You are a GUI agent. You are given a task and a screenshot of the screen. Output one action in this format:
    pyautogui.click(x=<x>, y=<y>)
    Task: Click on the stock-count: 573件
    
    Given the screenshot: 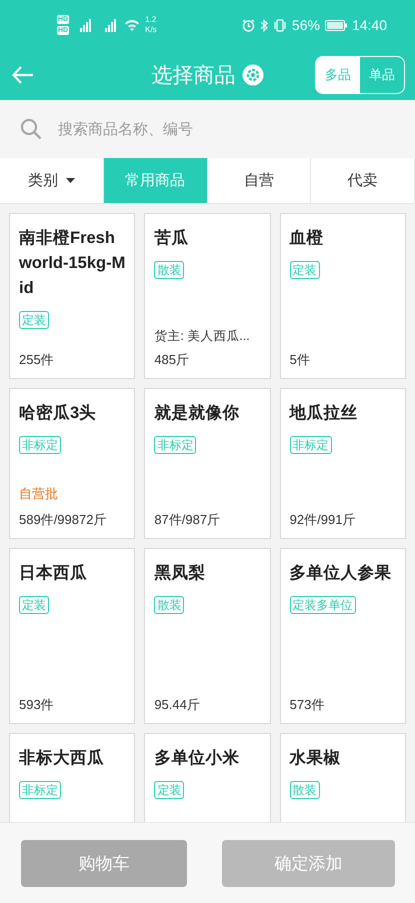 What is the action you would take?
    pyautogui.click(x=308, y=705)
    